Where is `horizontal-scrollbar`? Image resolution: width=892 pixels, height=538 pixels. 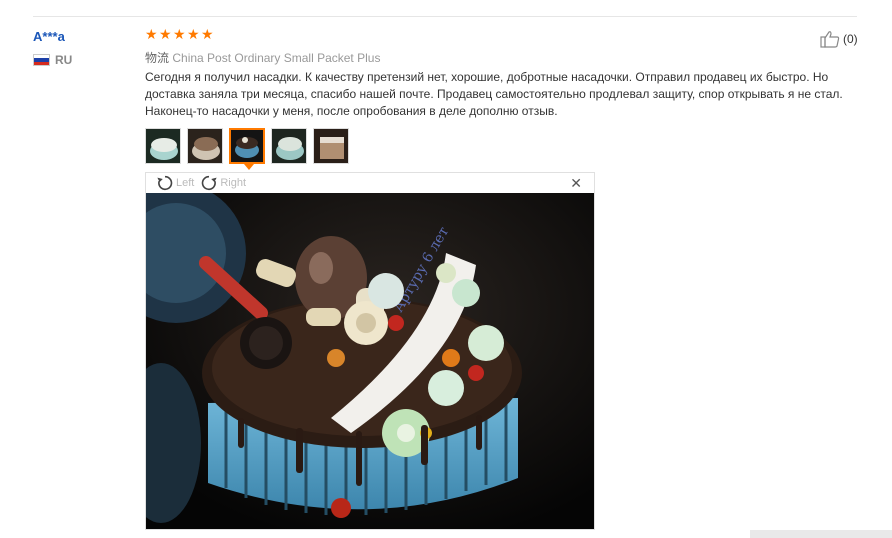
horizontal-scrollbar is located at coordinates (821, 534).